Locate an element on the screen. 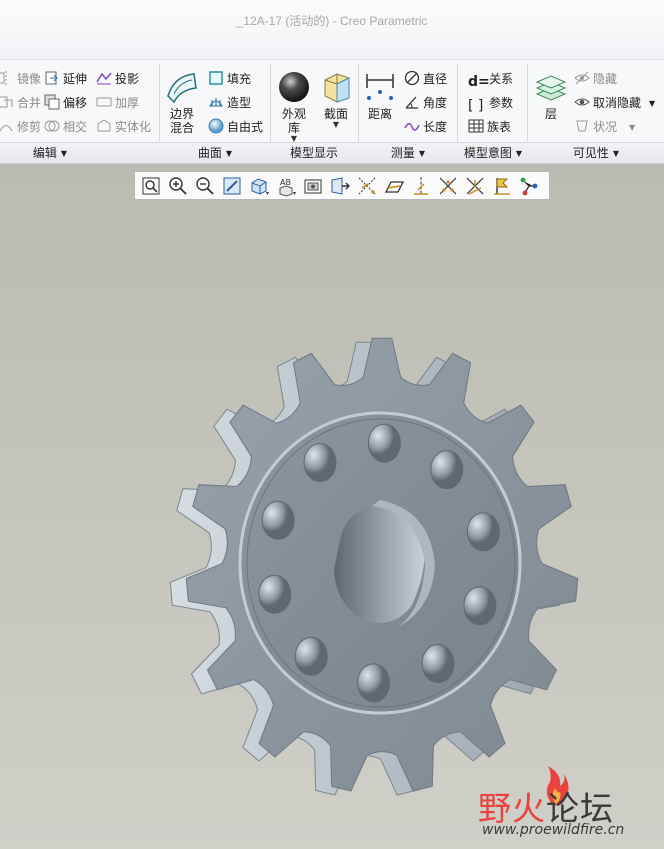 This screenshot has width=664, height=849. tab-model-intent: 模型意图 ▼ is located at coordinates (493, 153).